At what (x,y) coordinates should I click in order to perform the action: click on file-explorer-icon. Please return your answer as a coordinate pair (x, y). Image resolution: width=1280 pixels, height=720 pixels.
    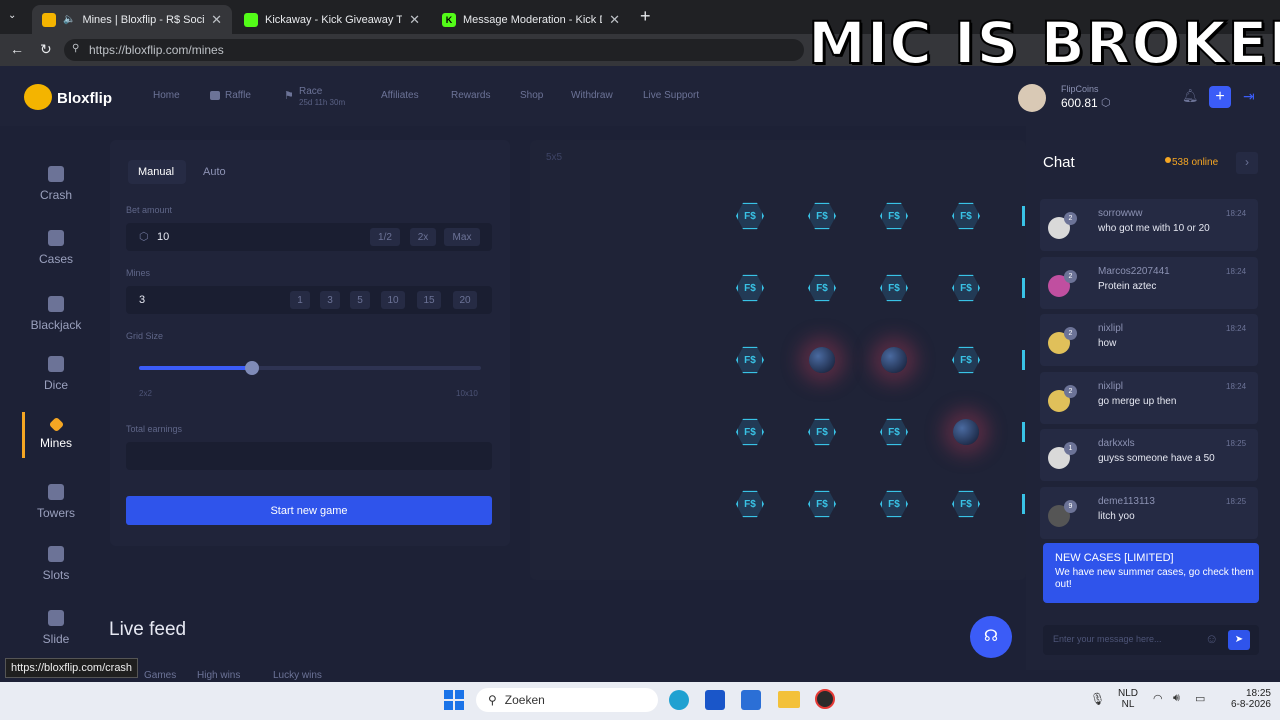
    Looking at the image, I should click on (789, 699).